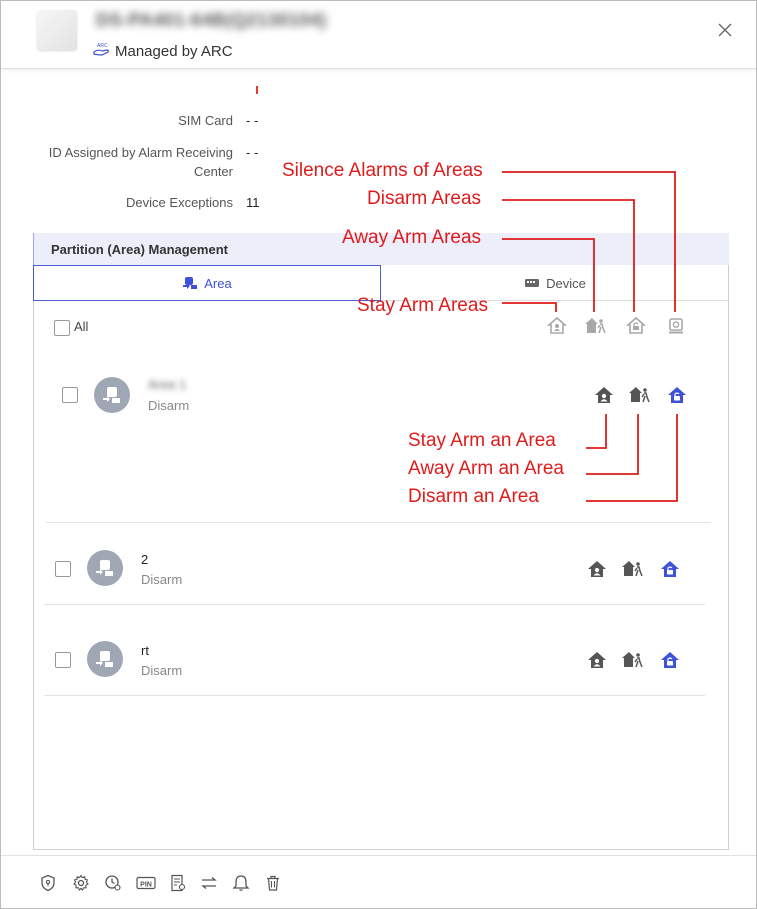 This screenshot has width=757, height=909. Describe the element at coordinates (252, 120) in the screenshot. I see `sim-card-value: - -` at that location.